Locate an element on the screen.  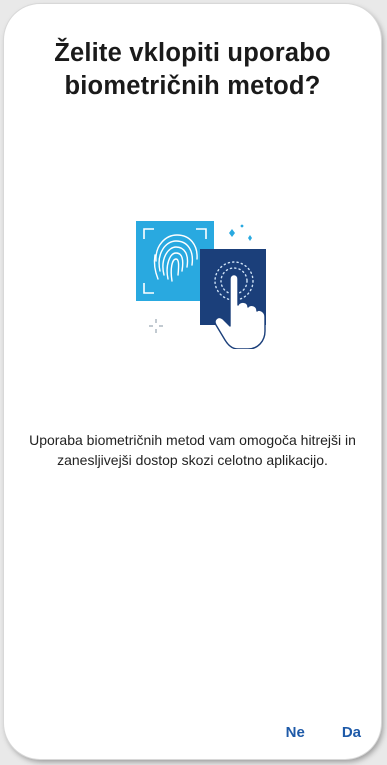
title-line-1: Želite vklopiti uporabo is located at coordinates (192, 53).